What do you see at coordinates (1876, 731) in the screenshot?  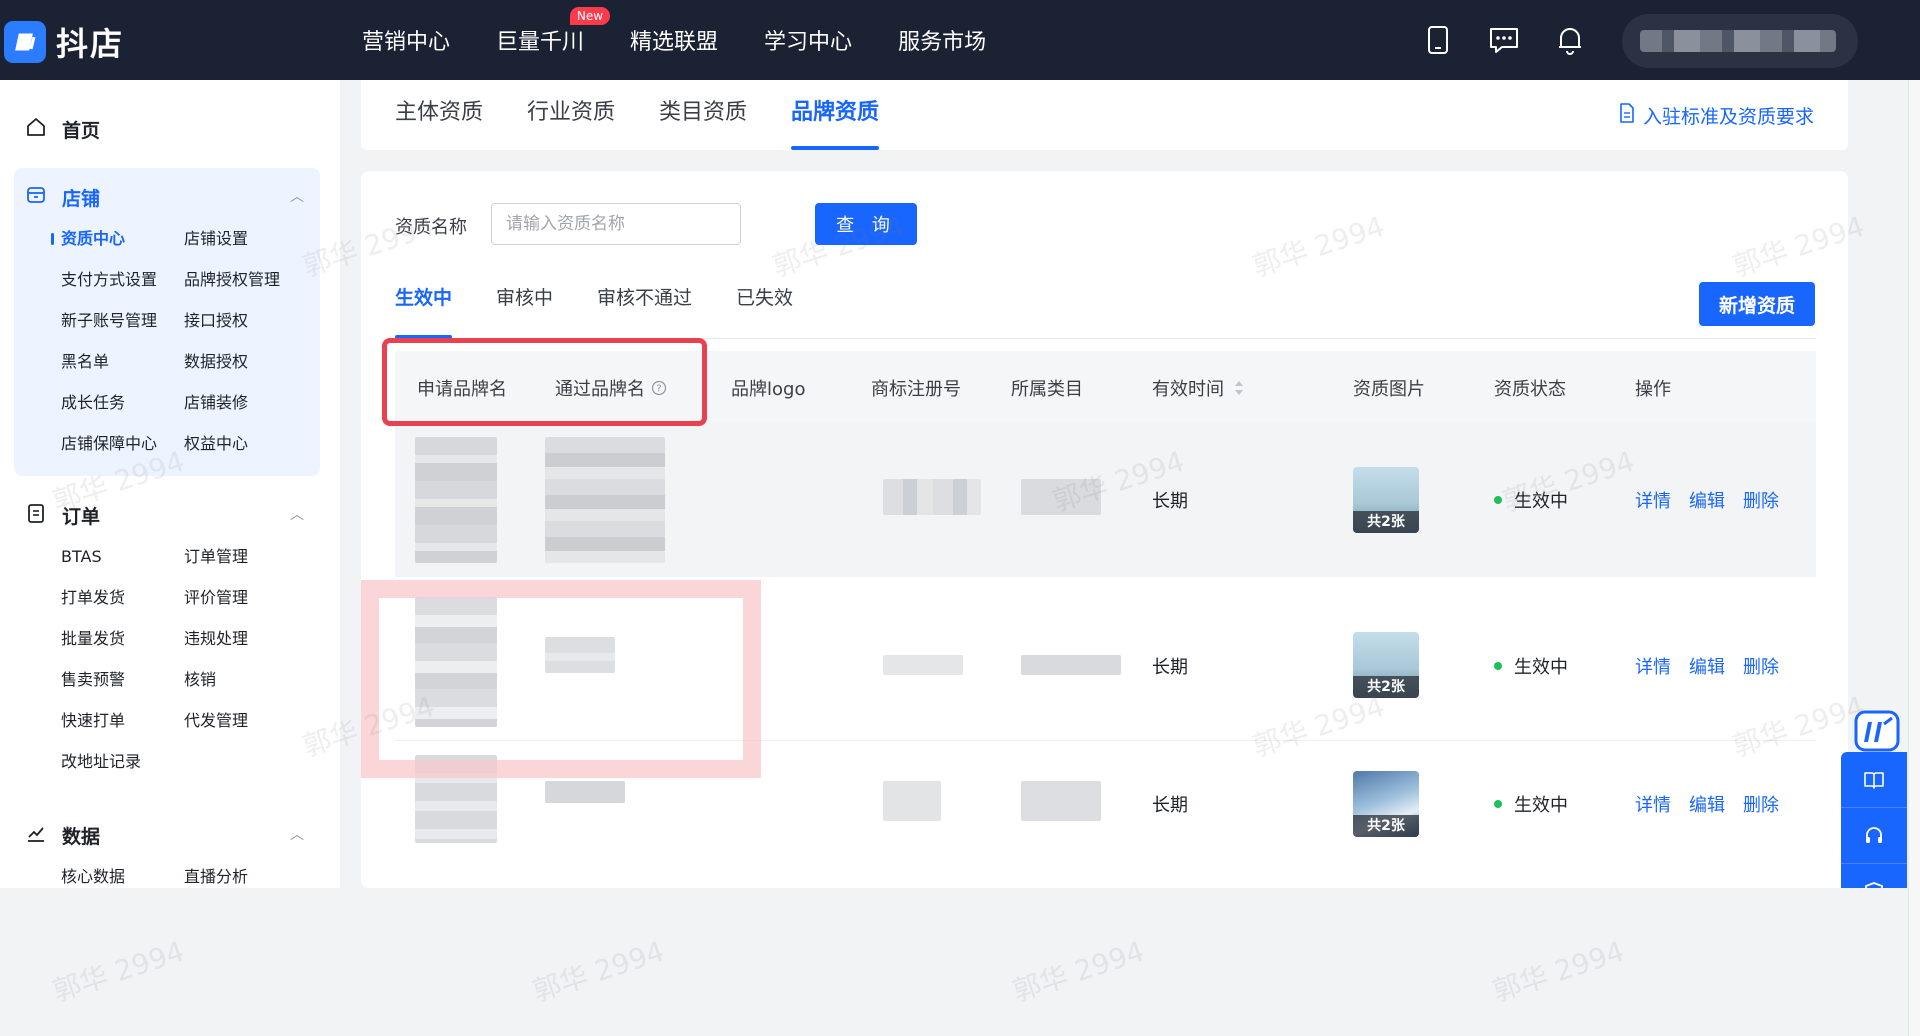 I see `floating-logo-icon` at bounding box center [1876, 731].